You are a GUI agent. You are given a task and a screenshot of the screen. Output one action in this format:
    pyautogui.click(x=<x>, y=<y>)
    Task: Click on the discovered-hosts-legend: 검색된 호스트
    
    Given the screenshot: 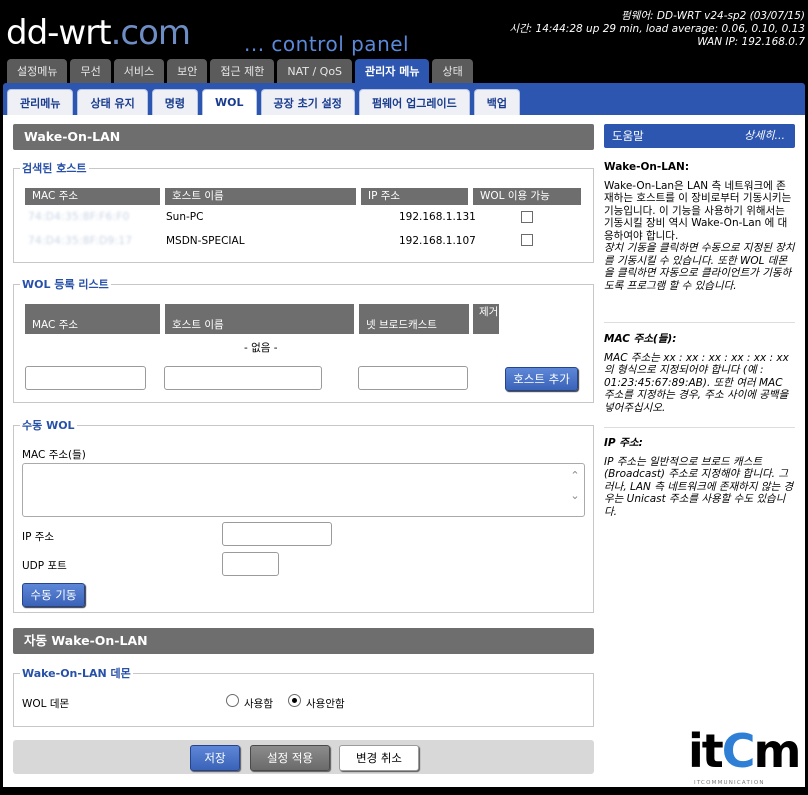 What is the action you would take?
    pyautogui.click(x=54, y=168)
    